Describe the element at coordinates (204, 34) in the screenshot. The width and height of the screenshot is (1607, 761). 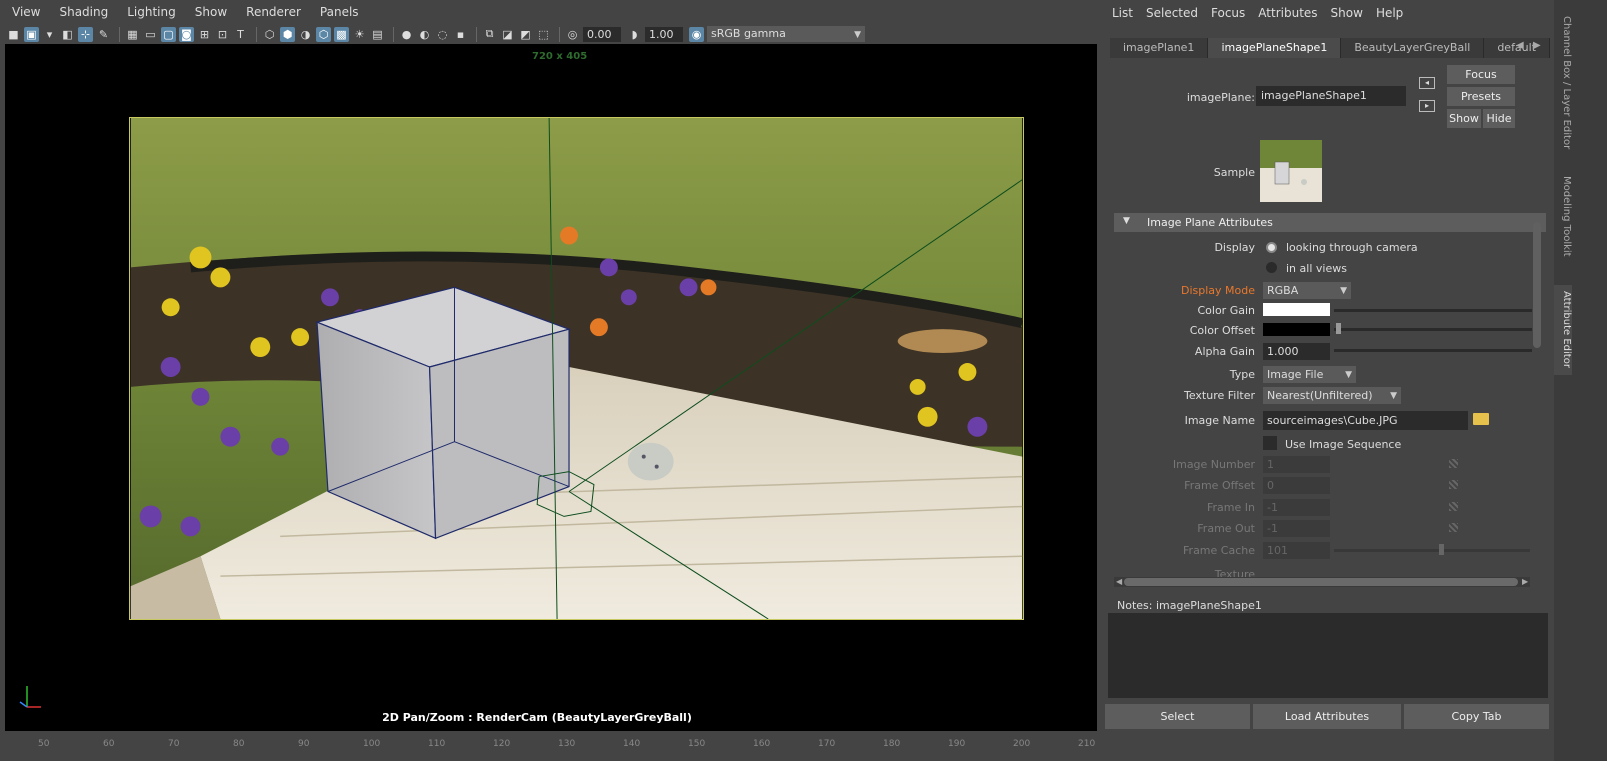
I see `field-chart-icon: ⊞` at that location.